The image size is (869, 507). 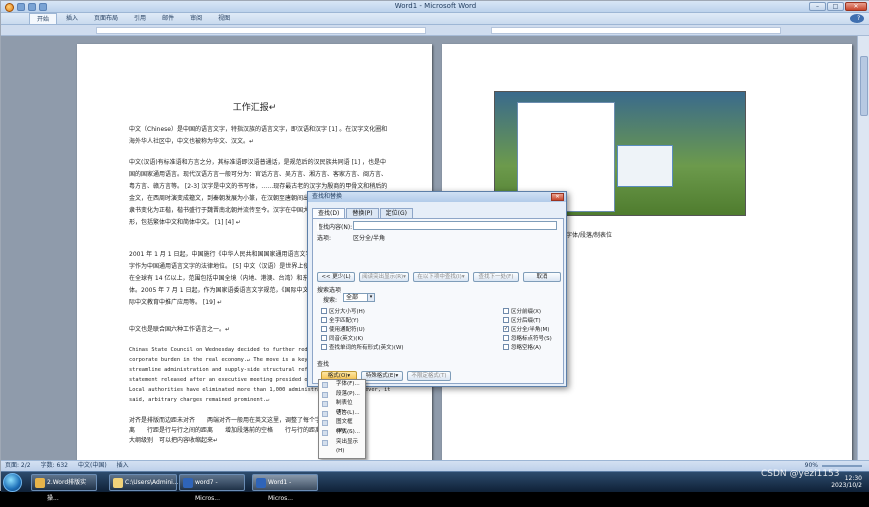 I want to click on language-icon, so click(x=325, y=413).